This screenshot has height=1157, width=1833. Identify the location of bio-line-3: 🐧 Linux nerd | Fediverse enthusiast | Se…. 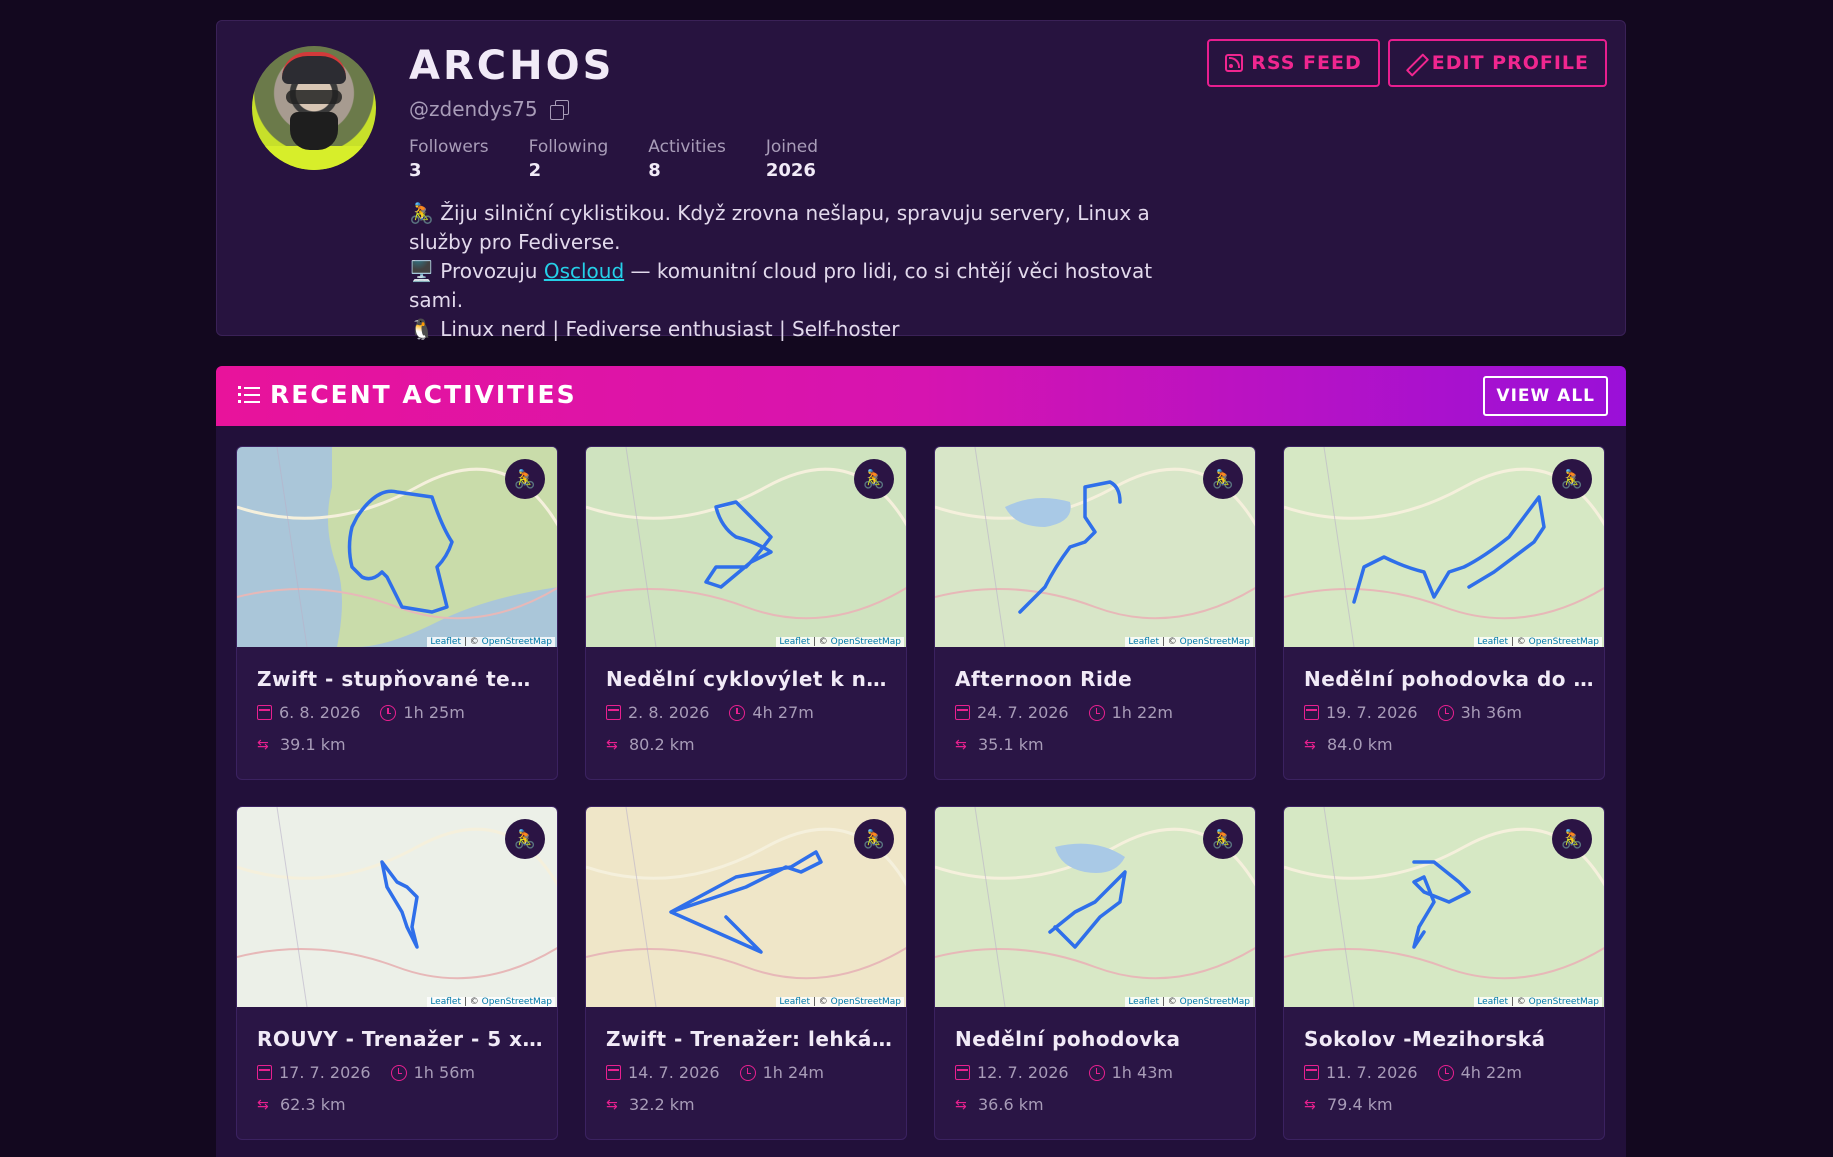
(654, 329).